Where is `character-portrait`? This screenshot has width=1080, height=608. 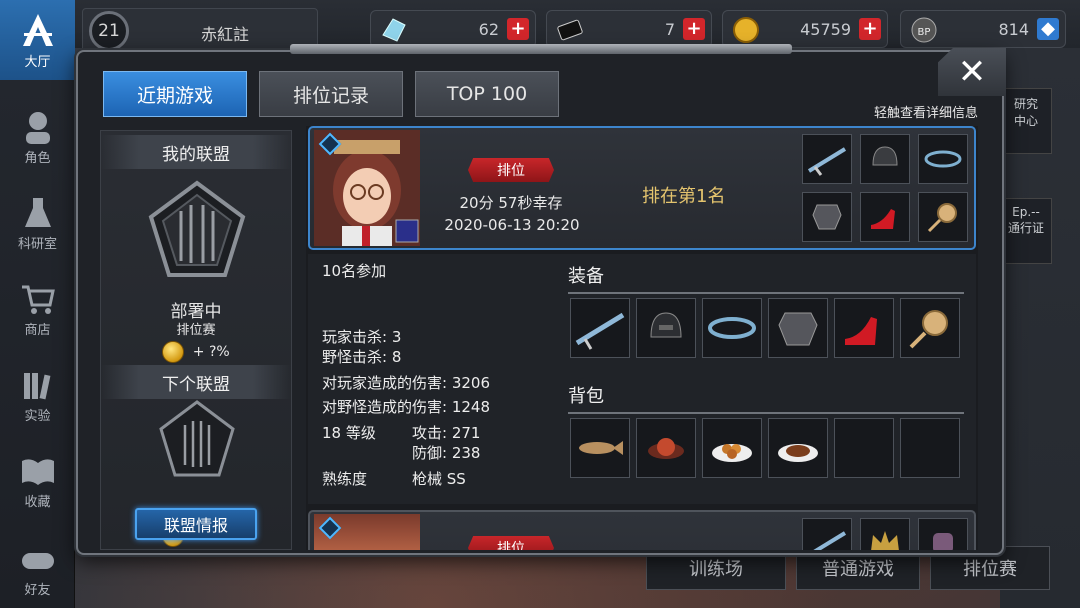 character-portrait is located at coordinates (367, 532).